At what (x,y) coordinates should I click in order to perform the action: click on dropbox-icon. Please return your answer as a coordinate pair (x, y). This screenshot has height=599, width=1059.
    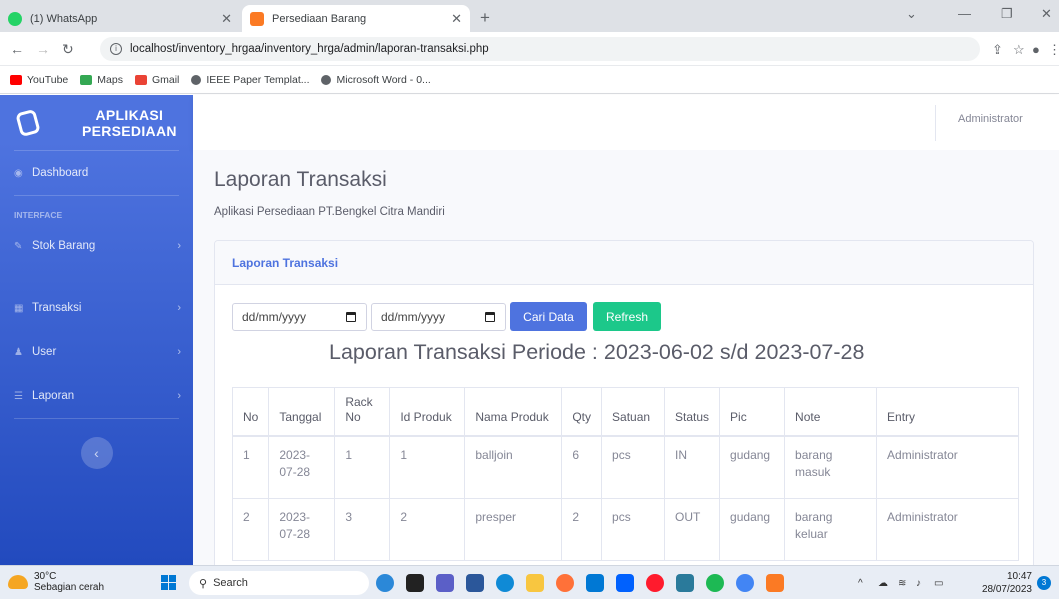
    Looking at the image, I should click on (625, 583).